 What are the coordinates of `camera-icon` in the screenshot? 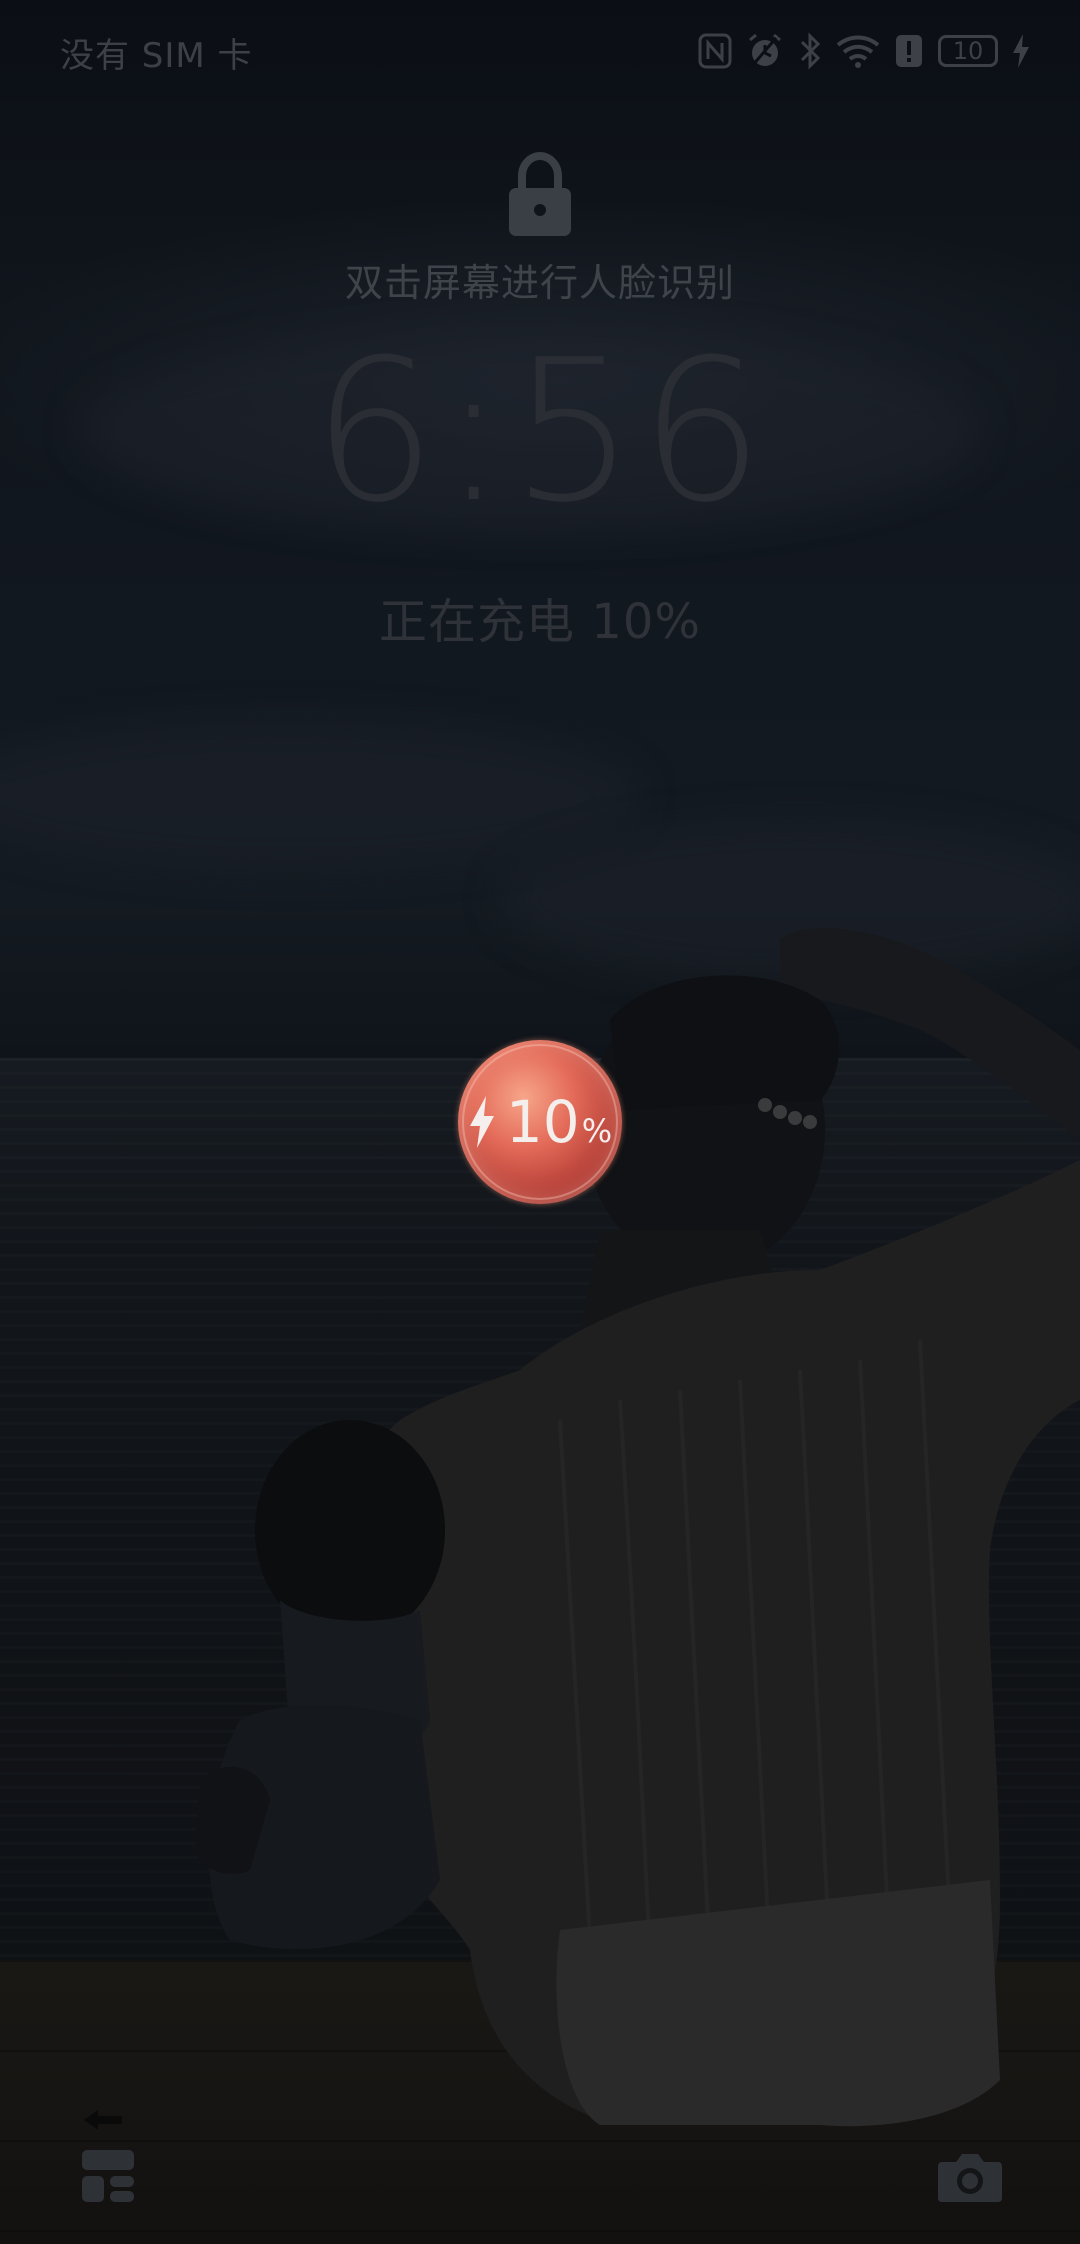 It's located at (970, 2177).